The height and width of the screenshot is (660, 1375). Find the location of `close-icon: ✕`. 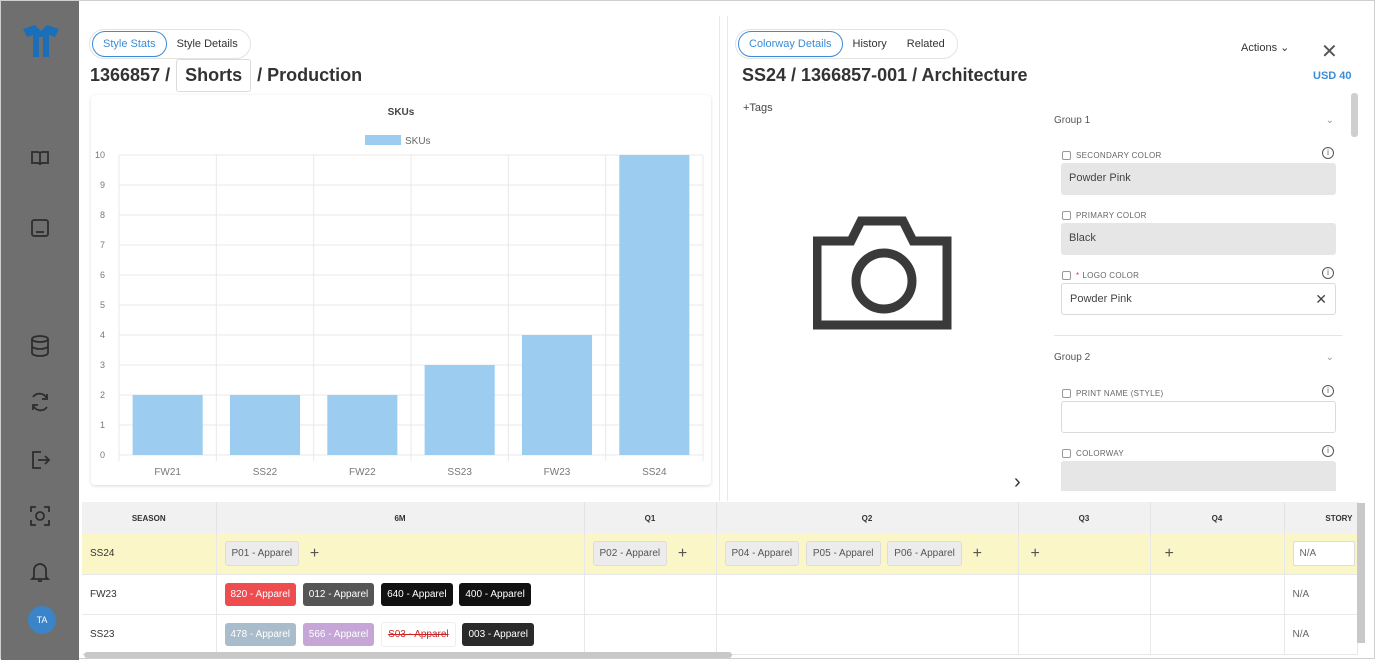

close-icon: ✕ is located at coordinates (1329, 51).